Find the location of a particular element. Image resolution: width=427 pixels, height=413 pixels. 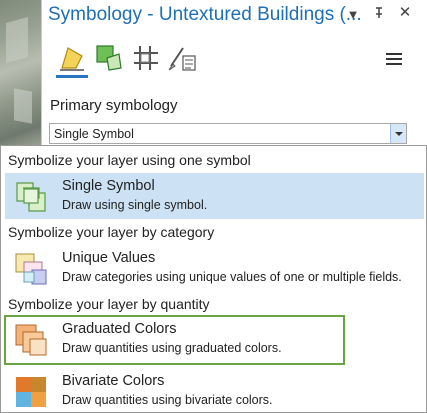

unique-values-icon is located at coordinates (31, 269).